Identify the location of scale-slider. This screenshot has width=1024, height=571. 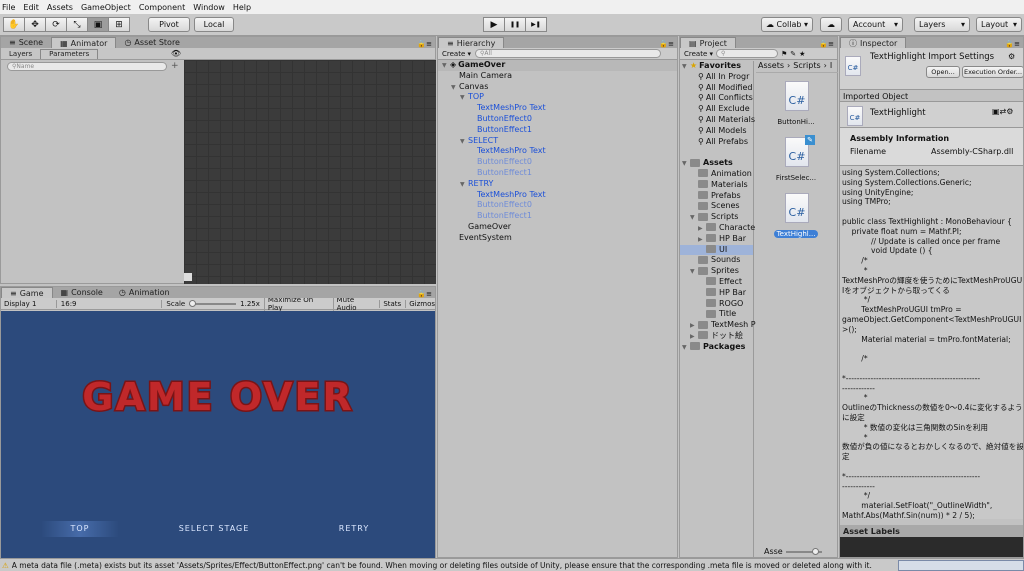
(213, 303).